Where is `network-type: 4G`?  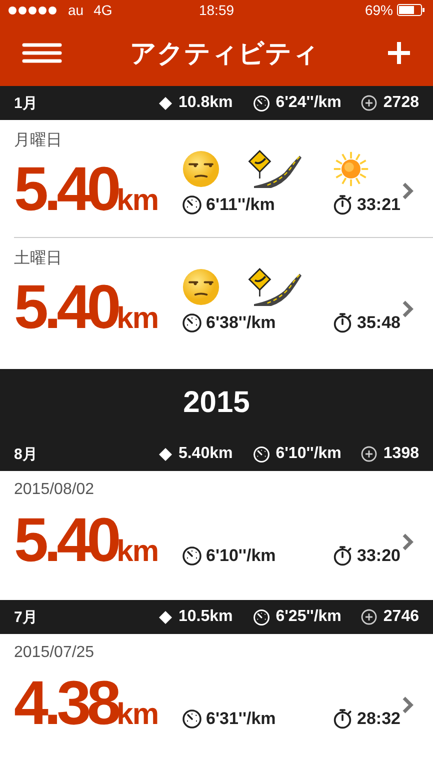
network-type: 4G is located at coordinates (103, 10).